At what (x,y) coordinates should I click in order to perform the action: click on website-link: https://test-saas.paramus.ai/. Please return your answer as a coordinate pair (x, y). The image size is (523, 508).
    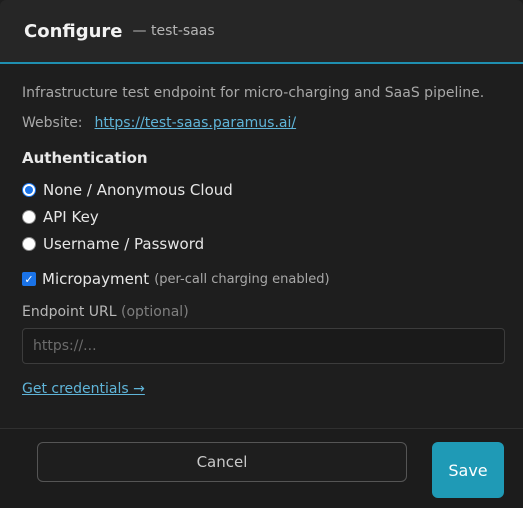
    Looking at the image, I should click on (196, 123).